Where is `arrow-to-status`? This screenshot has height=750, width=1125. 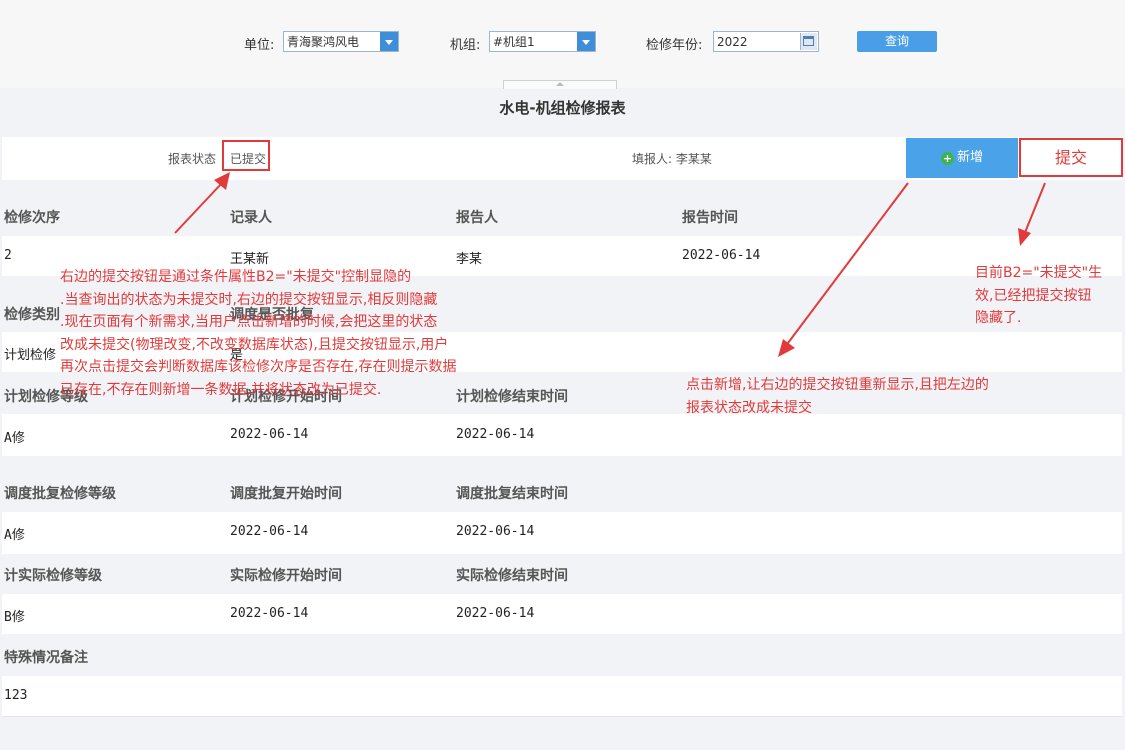
arrow-to-status is located at coordinates (198, 208).